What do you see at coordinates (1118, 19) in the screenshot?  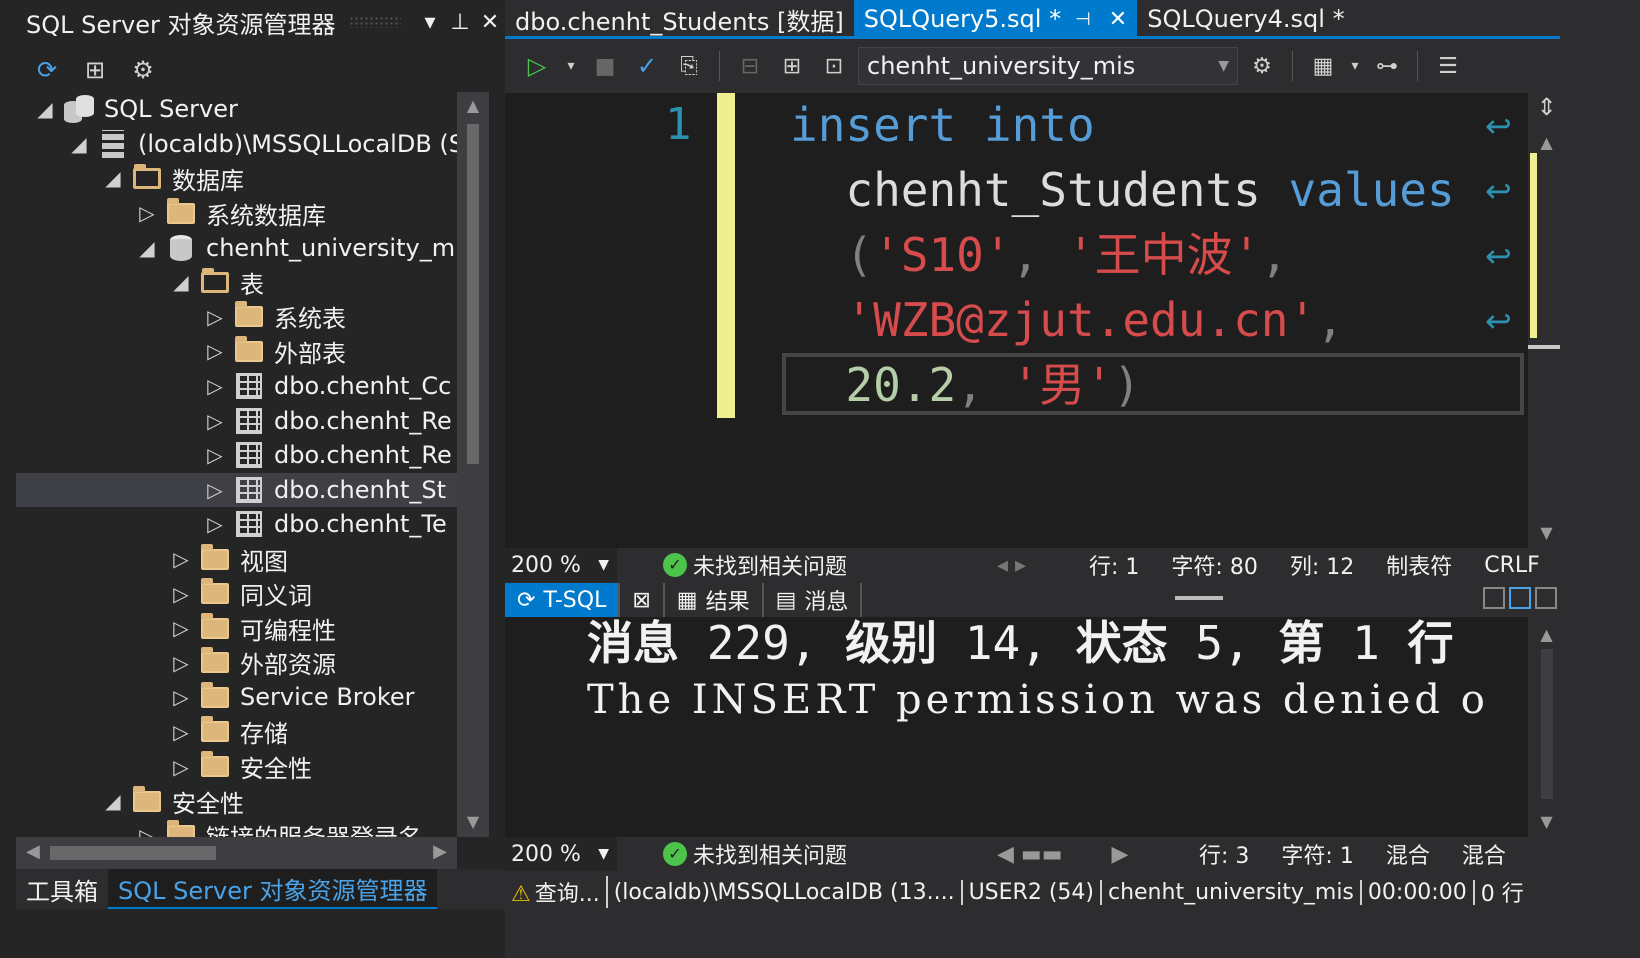 I see `close-tab-icon: ✕` at bounding box center [1118, 19].